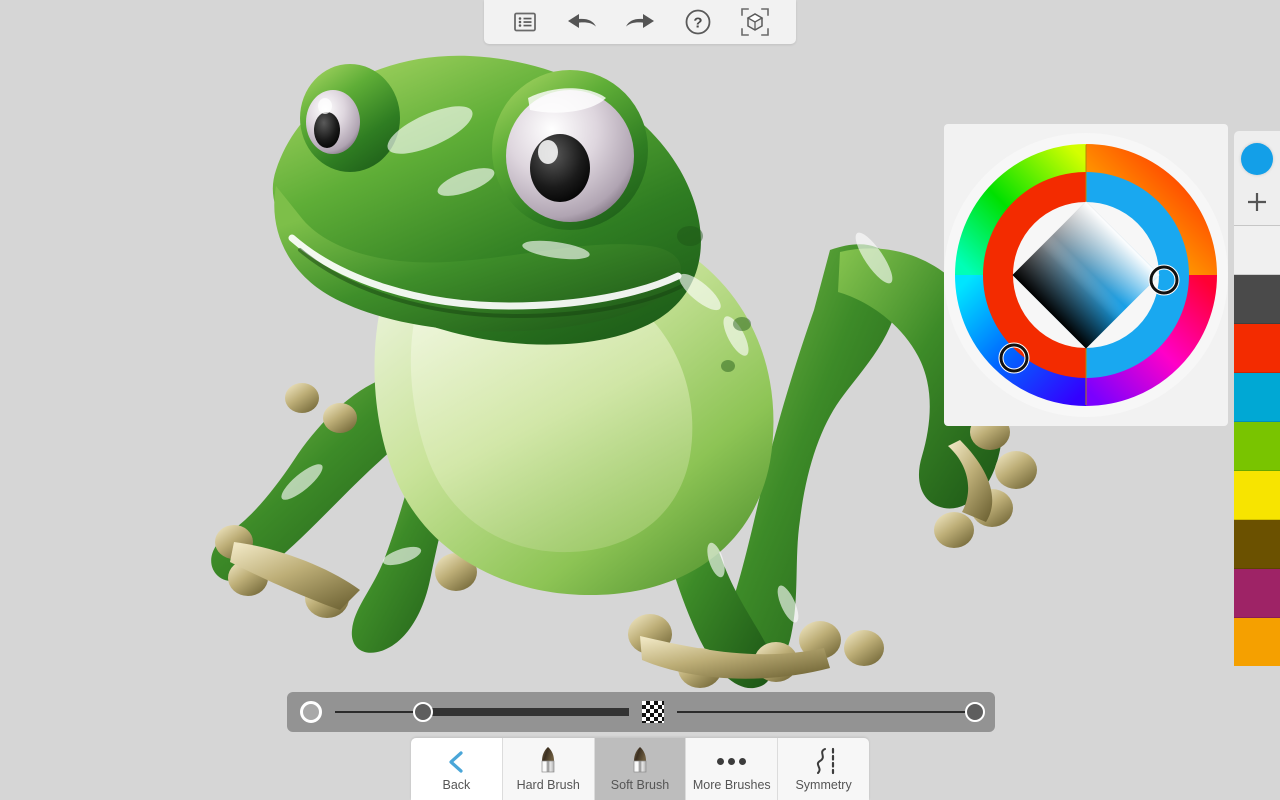  I want to click on three-dots-icon, so click(732, 761).